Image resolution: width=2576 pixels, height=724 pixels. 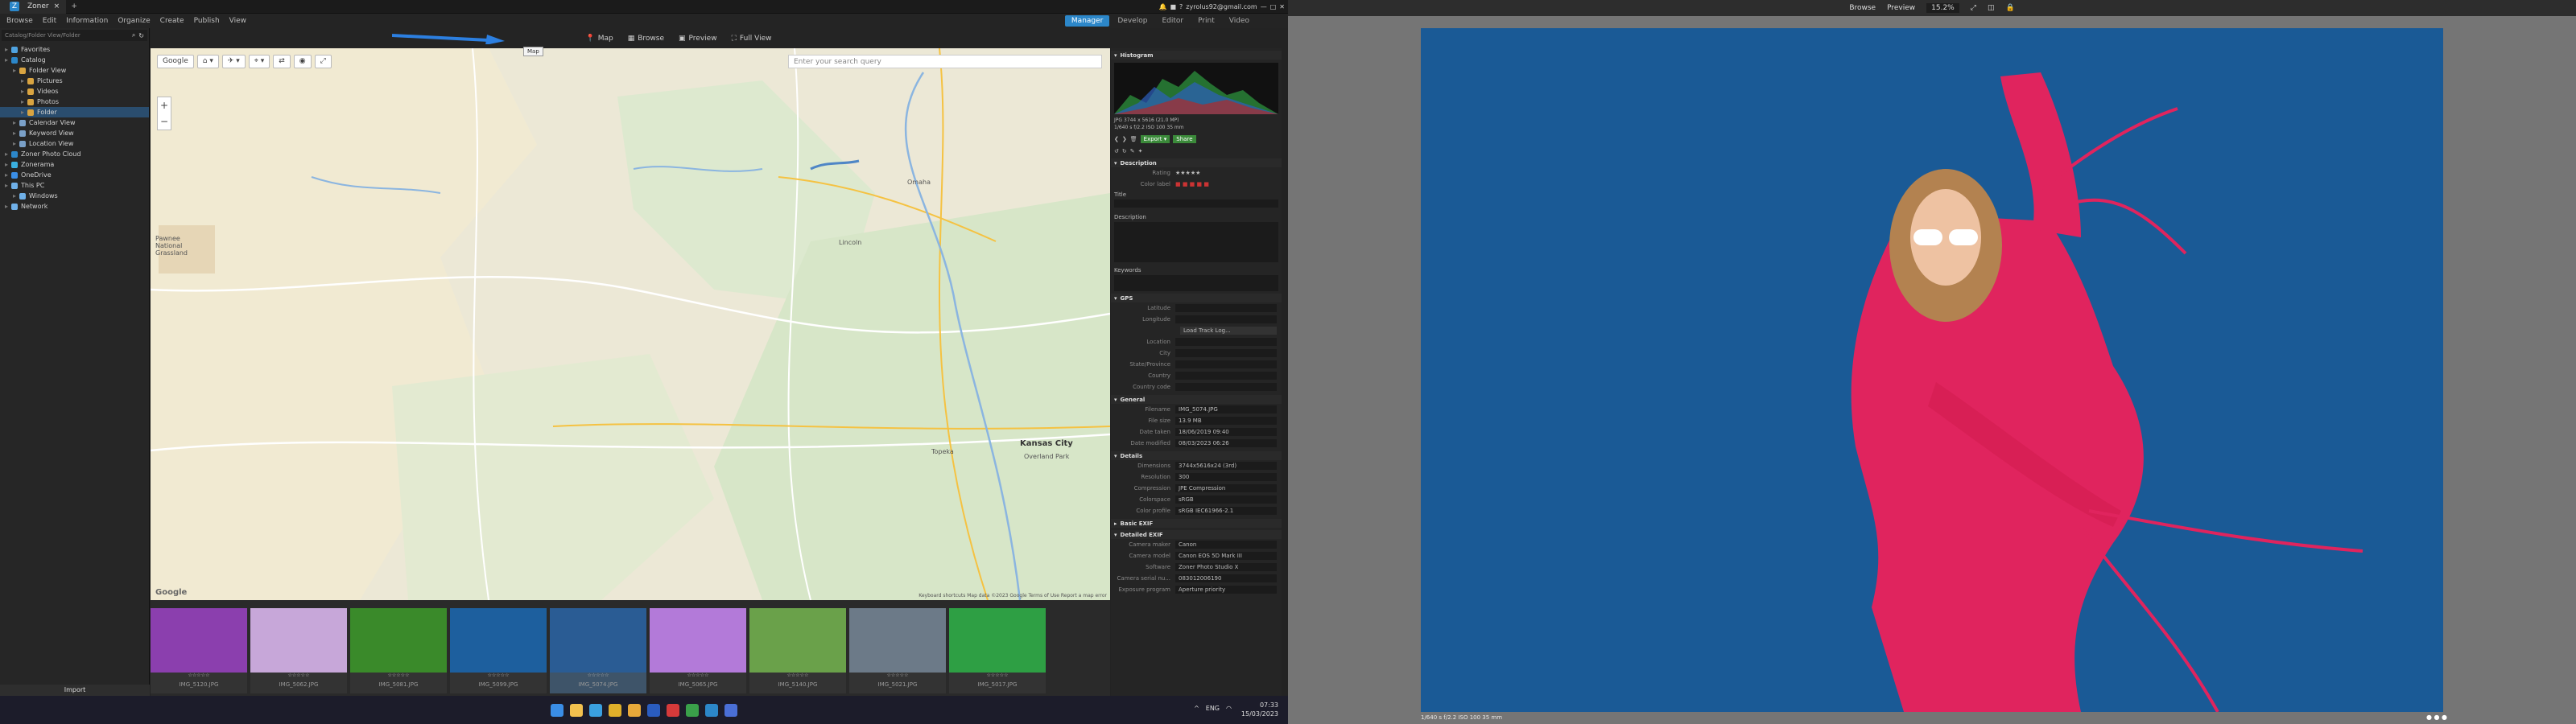 What do you see at coordinates (323, 61) in the screenshot?
I see `expand-icon: ⤢` at bounding box center [323, 61].